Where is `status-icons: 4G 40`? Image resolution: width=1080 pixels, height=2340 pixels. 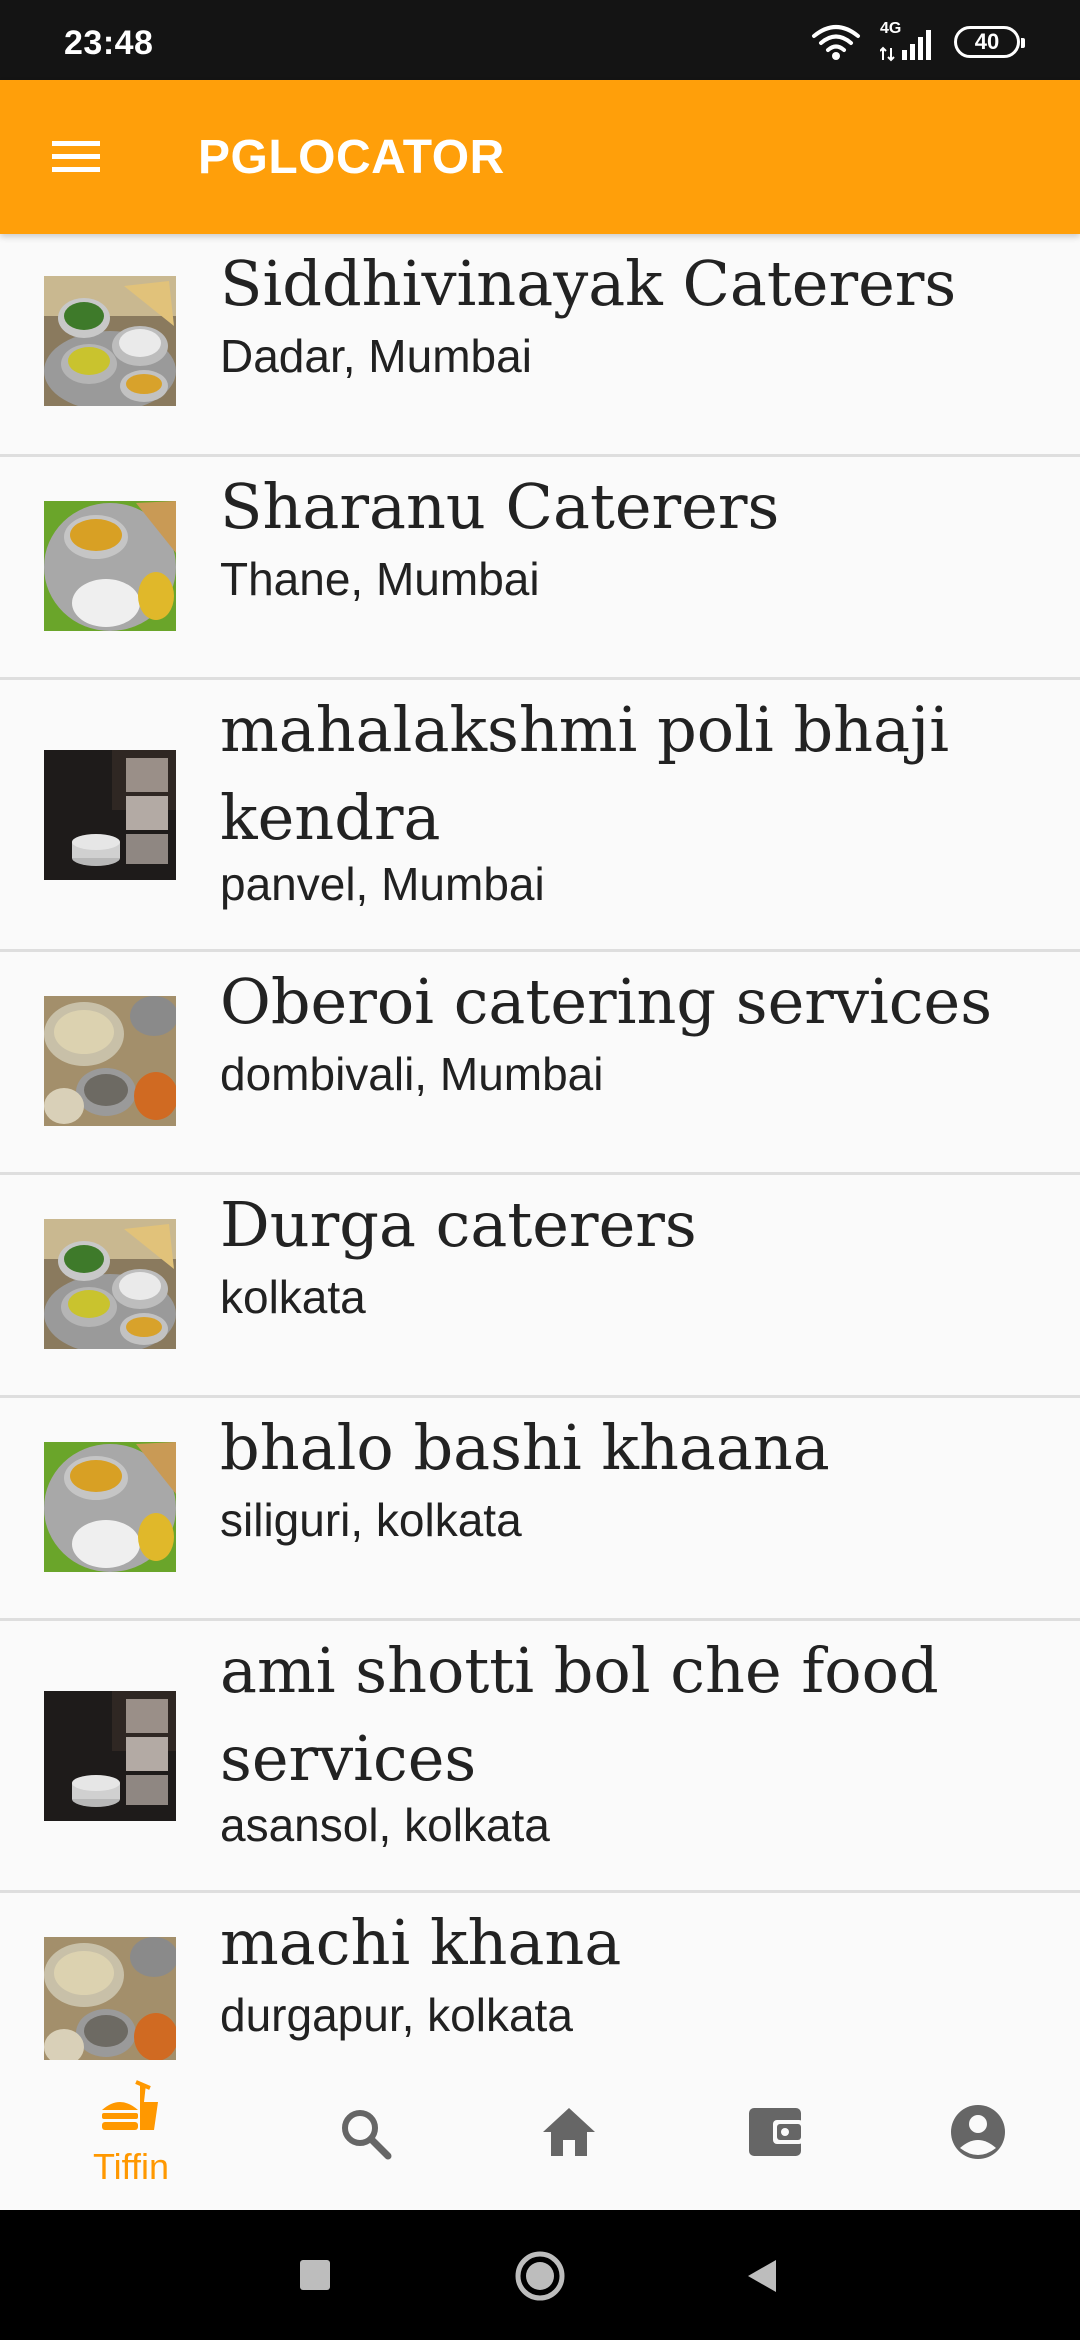 status-icons: 4G 40 is located at coordinates (917, 42).